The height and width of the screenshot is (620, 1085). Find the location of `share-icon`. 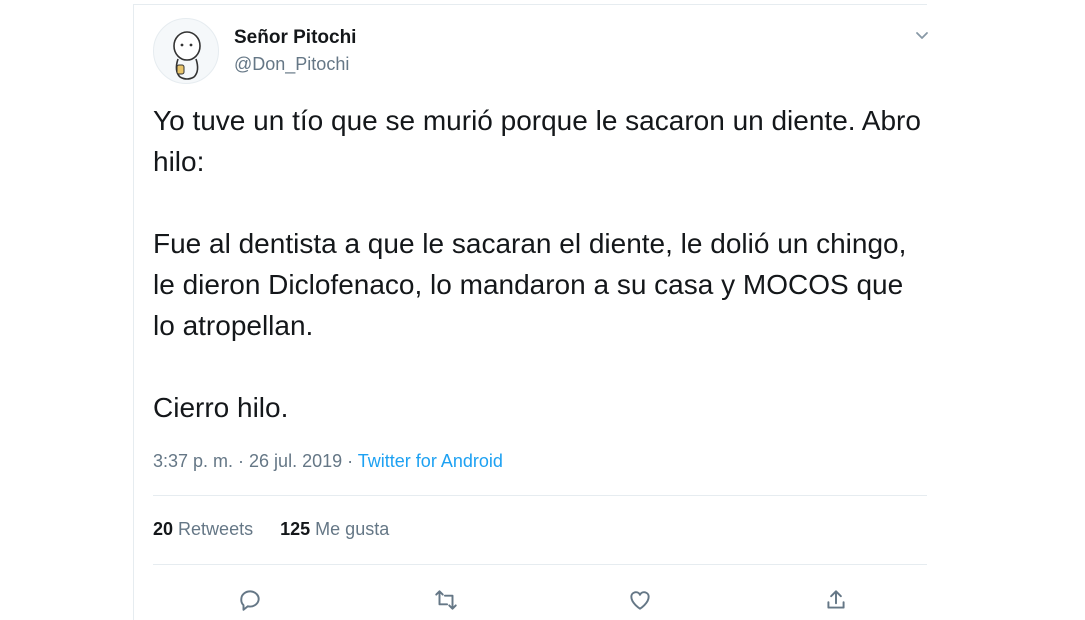

share-icon is located at coordinates (836, 599).